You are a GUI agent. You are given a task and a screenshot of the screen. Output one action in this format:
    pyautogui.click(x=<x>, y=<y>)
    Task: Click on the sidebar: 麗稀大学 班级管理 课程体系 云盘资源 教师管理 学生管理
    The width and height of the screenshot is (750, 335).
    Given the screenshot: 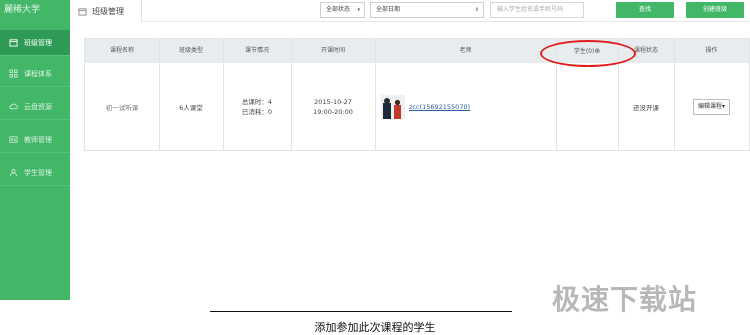 What is the action you would take?
    pyautogui.click(x=35, y=150)
    